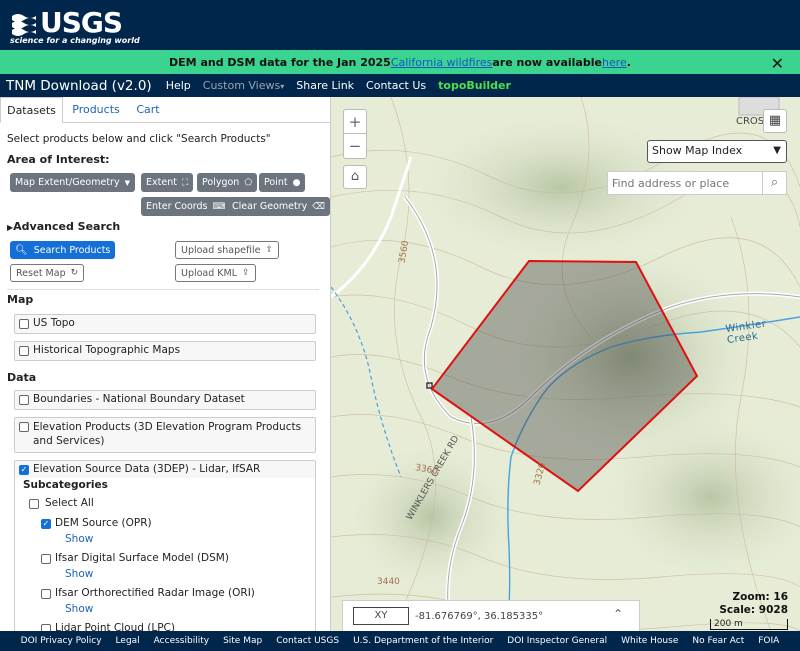 The height and width of the screenshot is (651, 800). I want to click on nav-custom-views: Custom Views▾, so click(244, 85).